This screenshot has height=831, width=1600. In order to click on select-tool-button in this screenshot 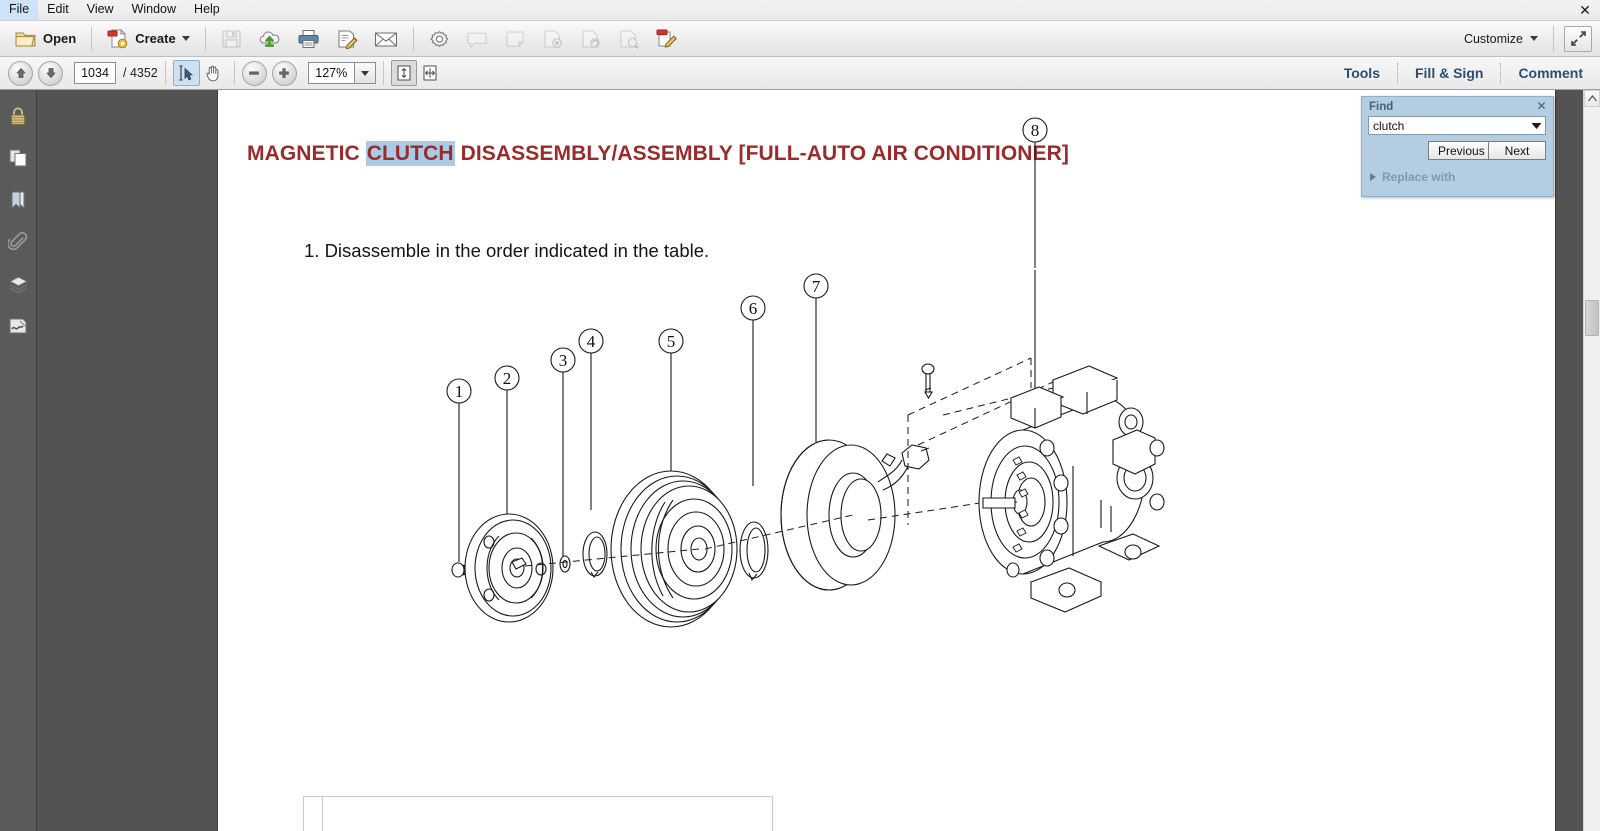, I will do `click(186, 73)`.